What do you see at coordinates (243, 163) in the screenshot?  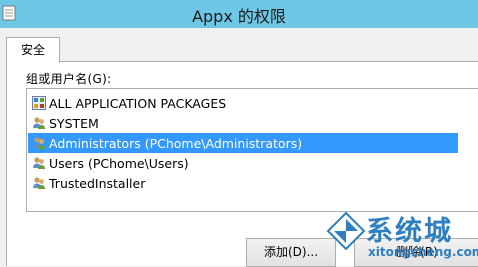 I see `list-item: Users (PChome\Users)` at bounding box center [243, 163].